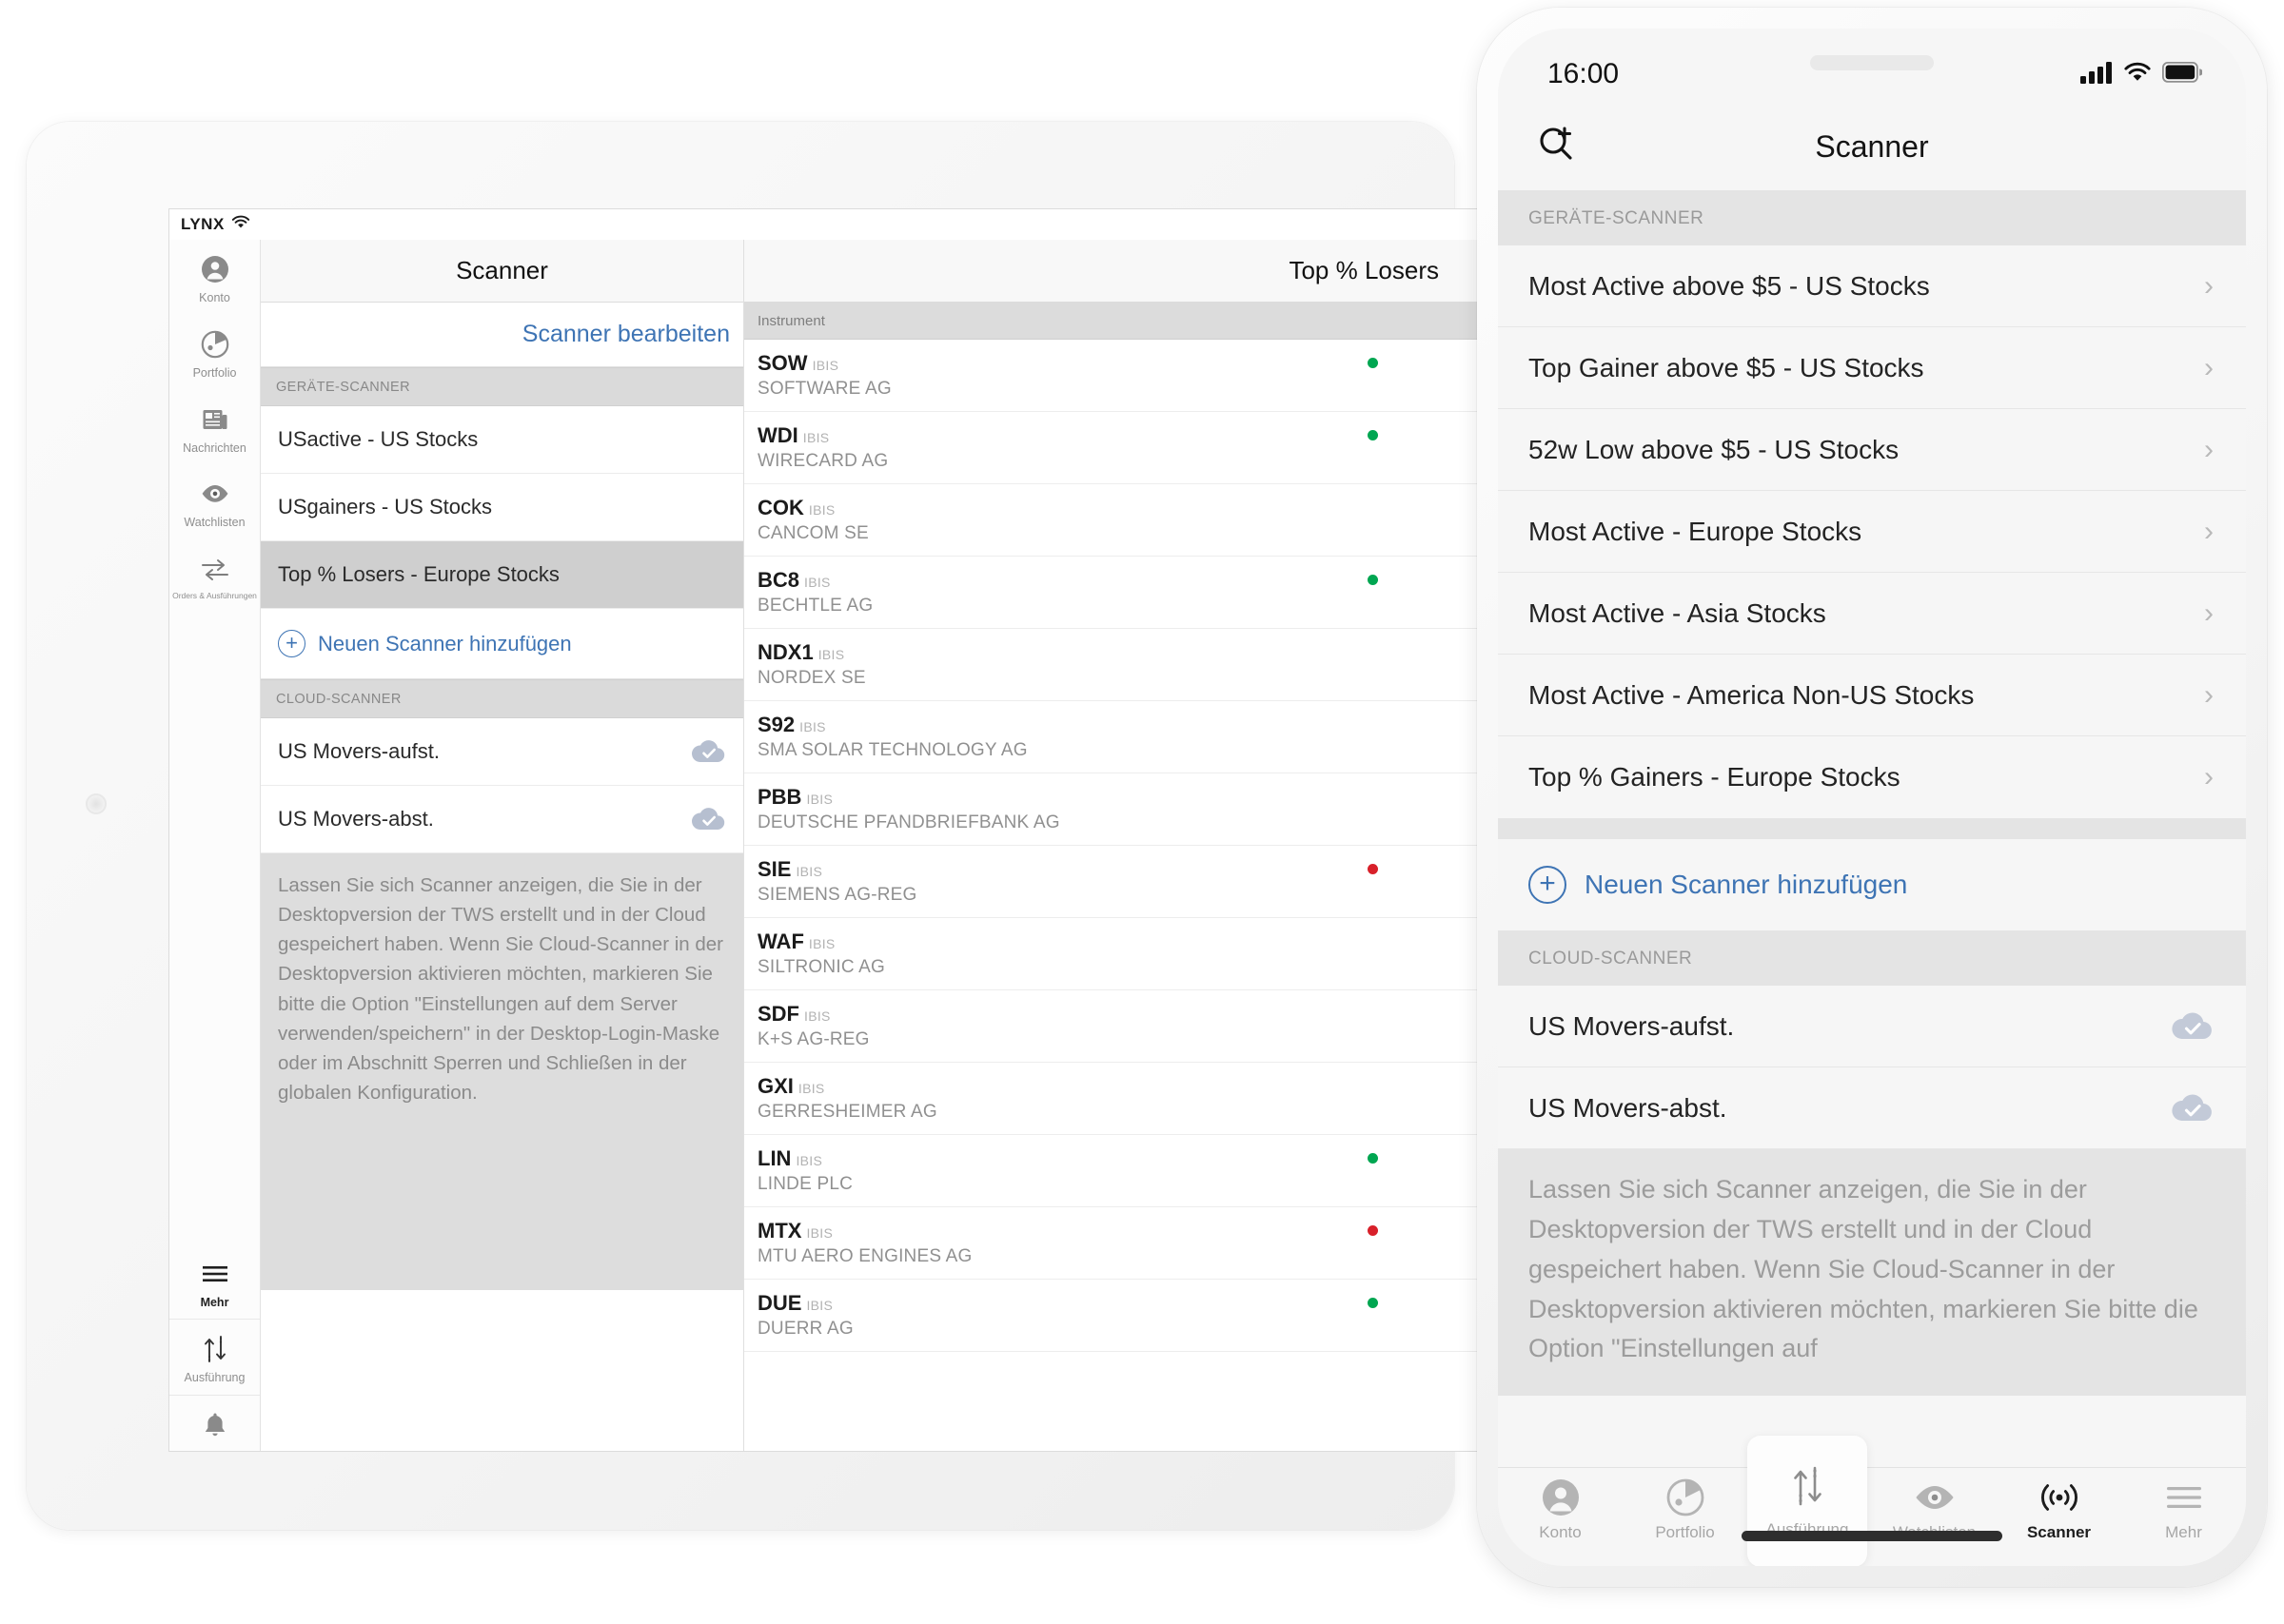 The image size is (2284, 1624). I want to click on instrument-row: SIE IBIS SIEMENS AG-REG, so click(1132, 882).